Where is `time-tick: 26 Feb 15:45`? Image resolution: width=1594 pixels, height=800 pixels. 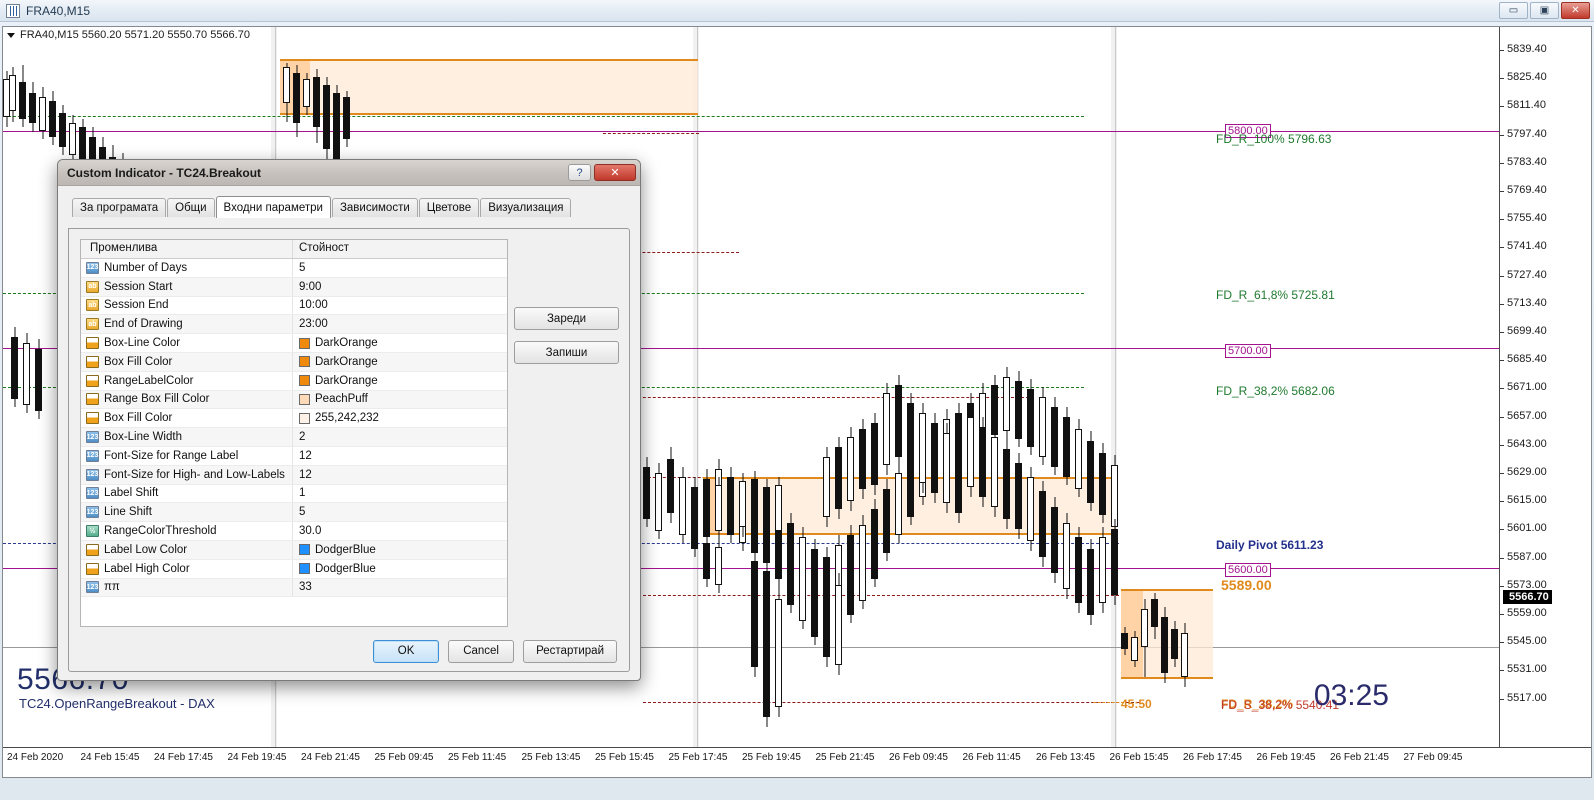
time-tick: 26 Feb 15:45 is located at coordinates (1139, 757).